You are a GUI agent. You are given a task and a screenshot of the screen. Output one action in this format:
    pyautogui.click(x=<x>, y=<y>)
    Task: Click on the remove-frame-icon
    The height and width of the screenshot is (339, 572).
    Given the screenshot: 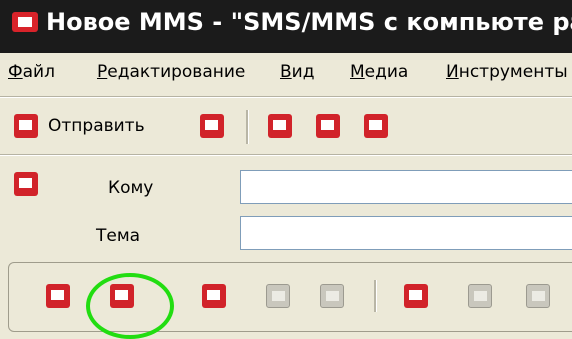 What is the action you would take?
    pyautogui.click(x=278, y=296)
    